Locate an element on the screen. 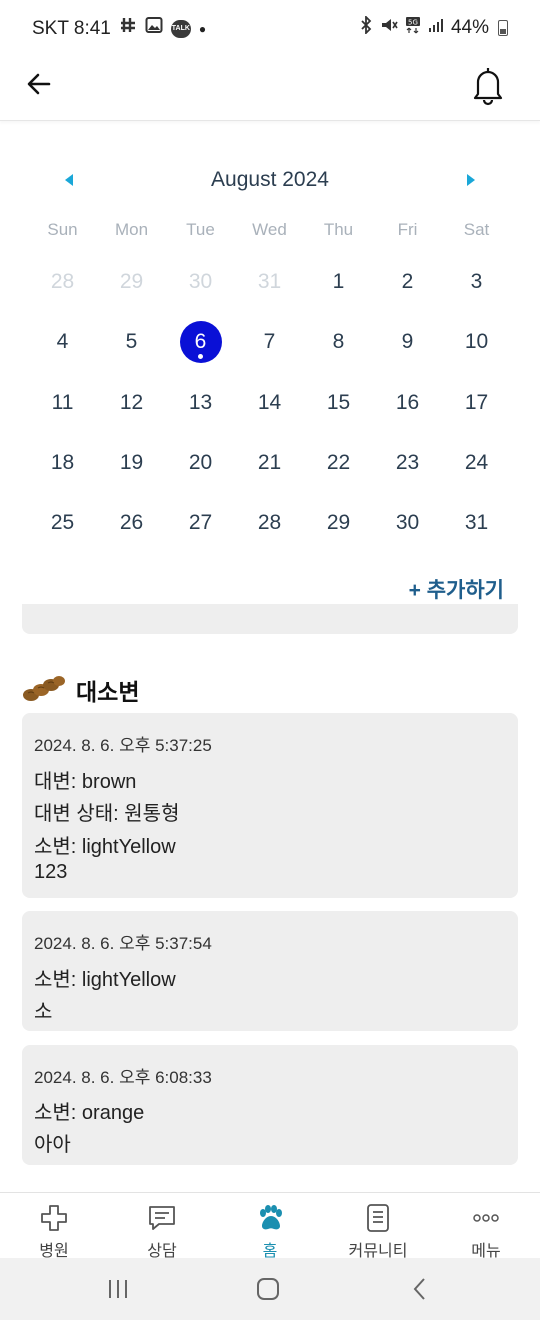 The height and width of the screenshot is (1320, 540). record-card: 2024. 8. 6. 오후 5:37:54 소변: lightYellow 소 is located at coordinates (270, 971).